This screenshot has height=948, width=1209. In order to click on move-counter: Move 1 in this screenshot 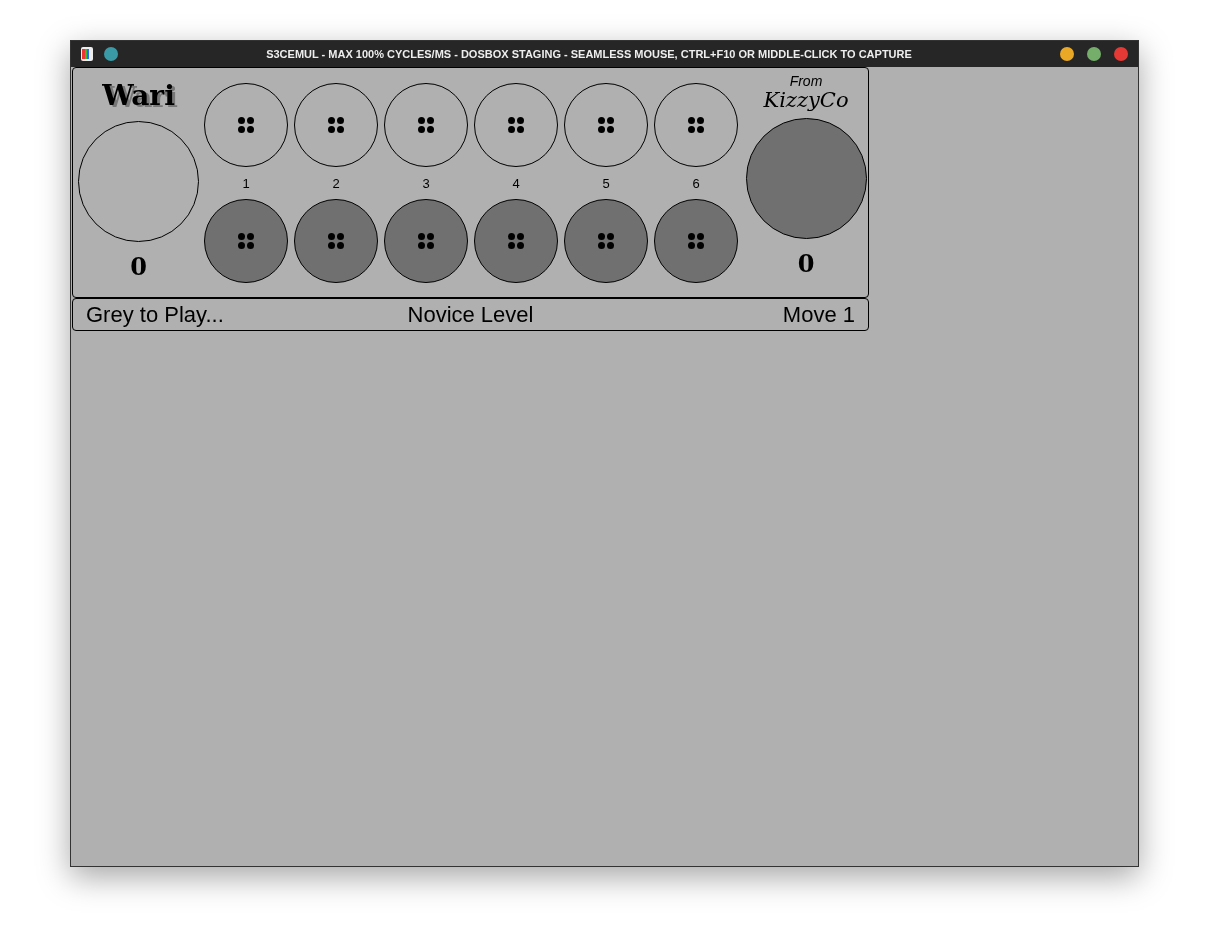, I will do `click(818, 315)`.